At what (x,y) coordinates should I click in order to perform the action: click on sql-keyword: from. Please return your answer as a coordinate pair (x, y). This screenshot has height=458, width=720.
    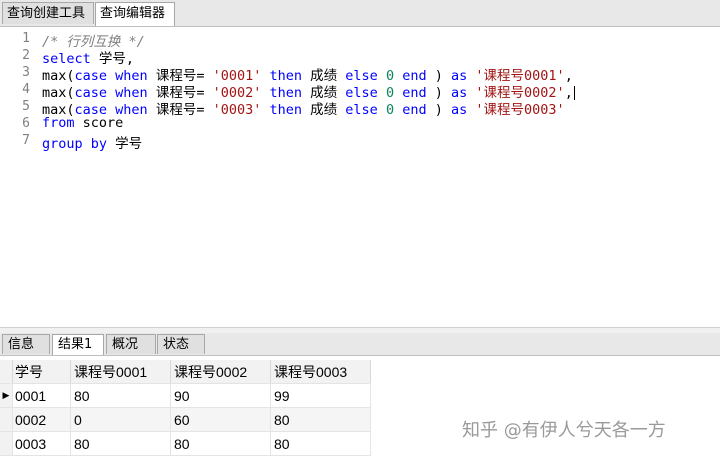
    Looking at the image, I should click on (58, 123).